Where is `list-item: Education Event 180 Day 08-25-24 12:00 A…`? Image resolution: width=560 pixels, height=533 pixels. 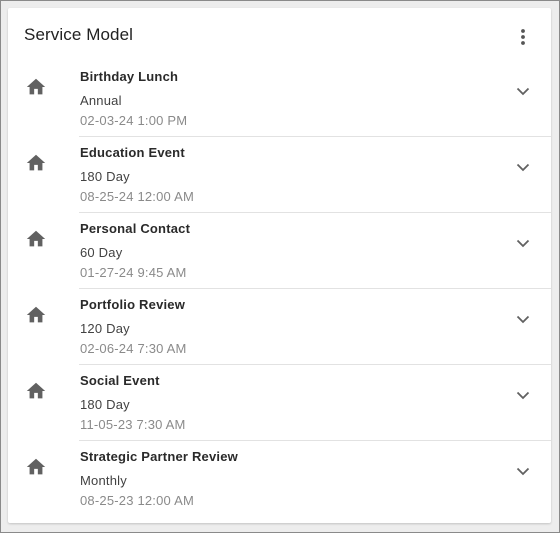 list-item: Education Event 180 Day 08-25-24 12:00 A… is located at coordinates (279, 175).